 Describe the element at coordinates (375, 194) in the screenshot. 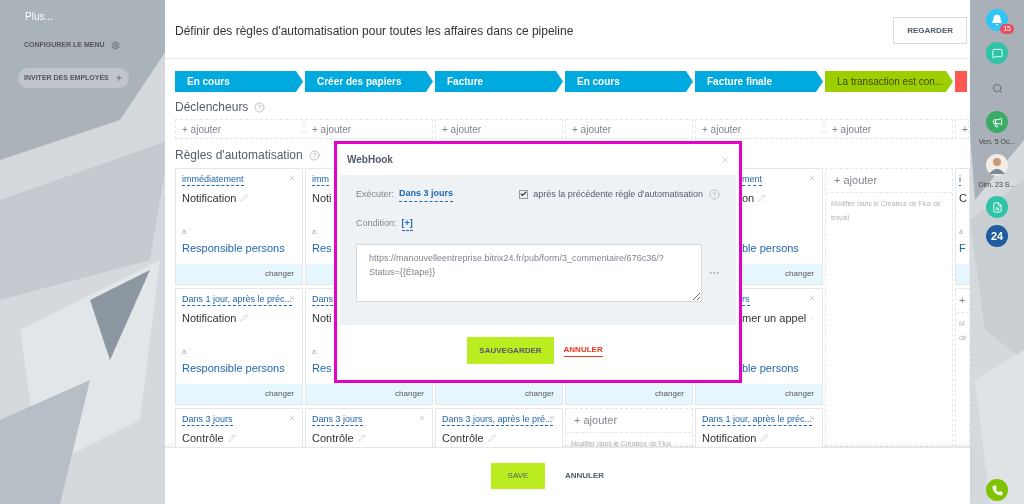

I see `execute-label: Exécuter:` at that location.